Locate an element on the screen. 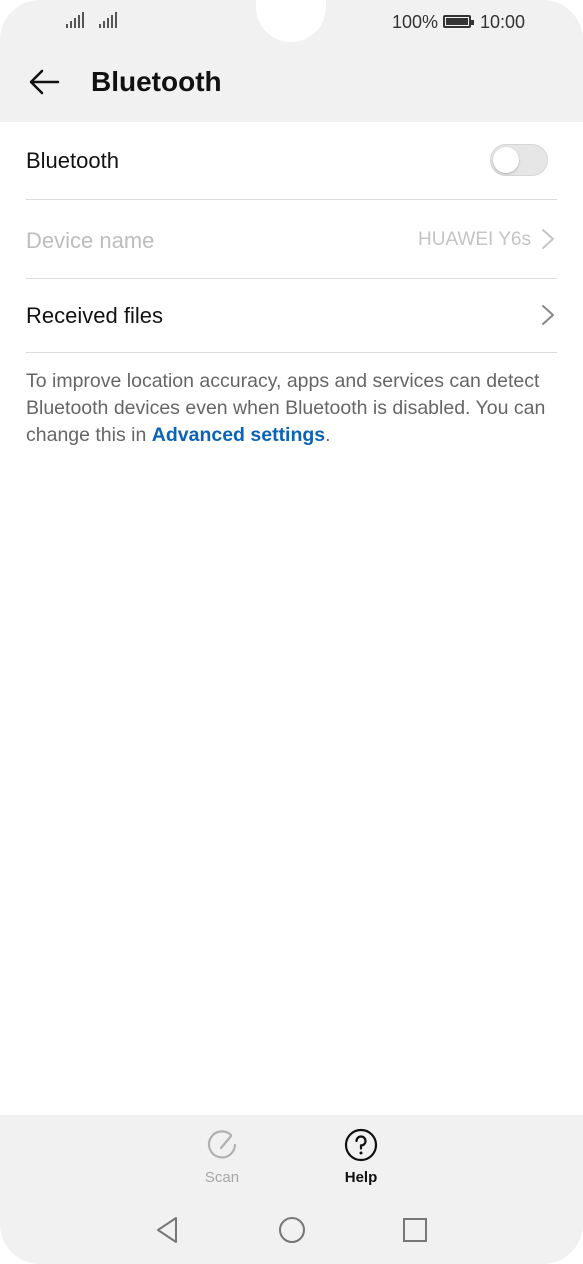 The width and height of the screenshot is (583, 1264). scan-button: Scan is located at coordinates (222, 1156).